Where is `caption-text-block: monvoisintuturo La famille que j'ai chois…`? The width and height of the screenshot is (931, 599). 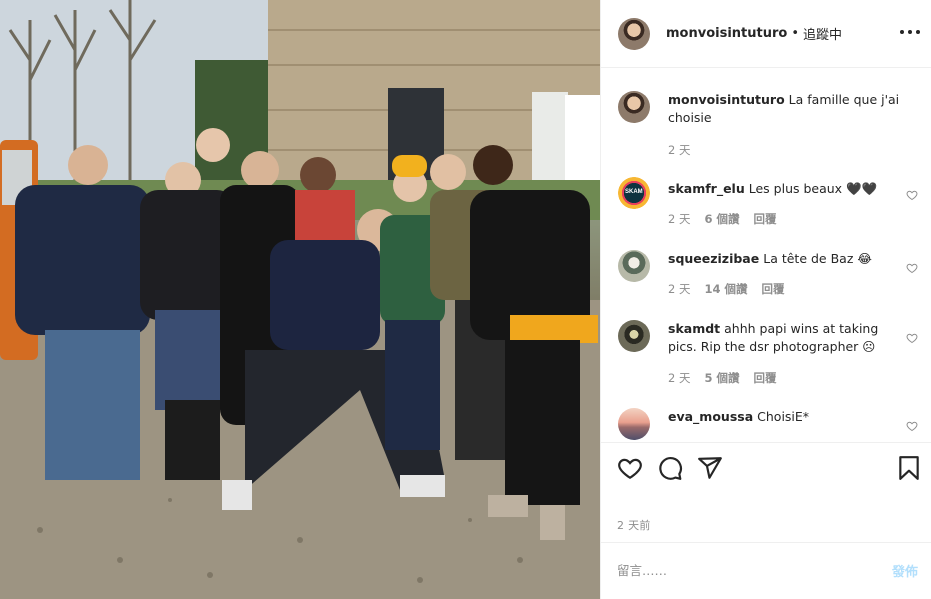
caption-text-block: monvoisintuturo La famille que j'ai chois… is located at coordinates (785, 109).